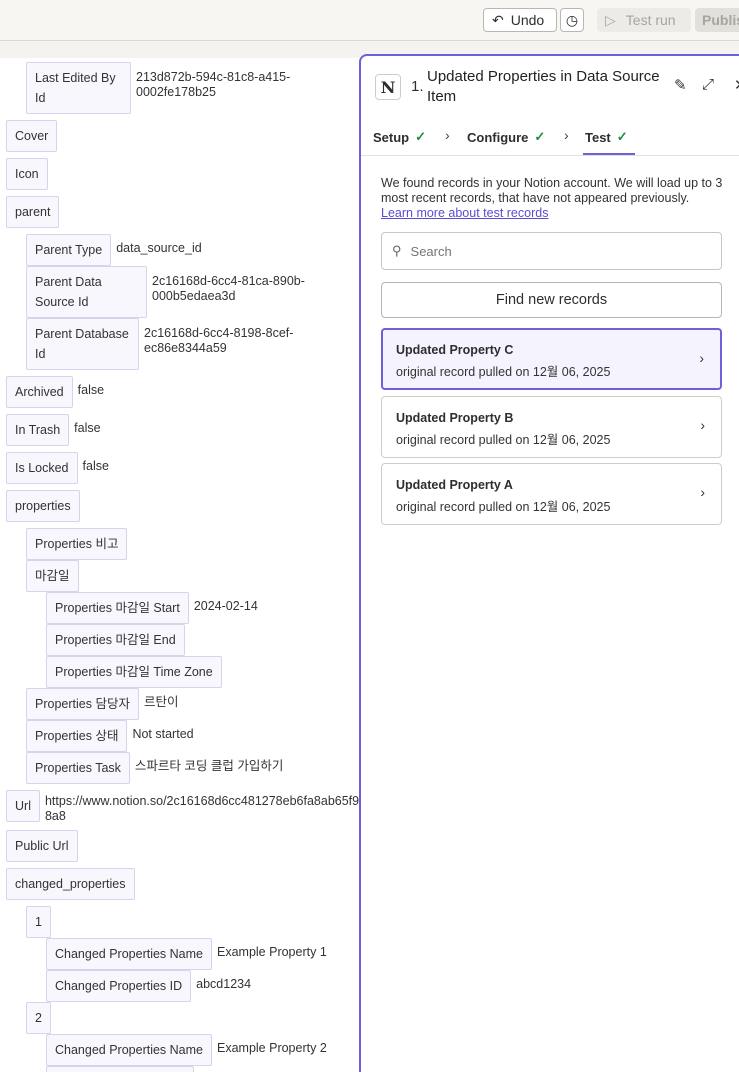  What do you see at coordinates (27, 174) in the screenshot?
I see `field-key: Icon` at bounding box center [27, 174].